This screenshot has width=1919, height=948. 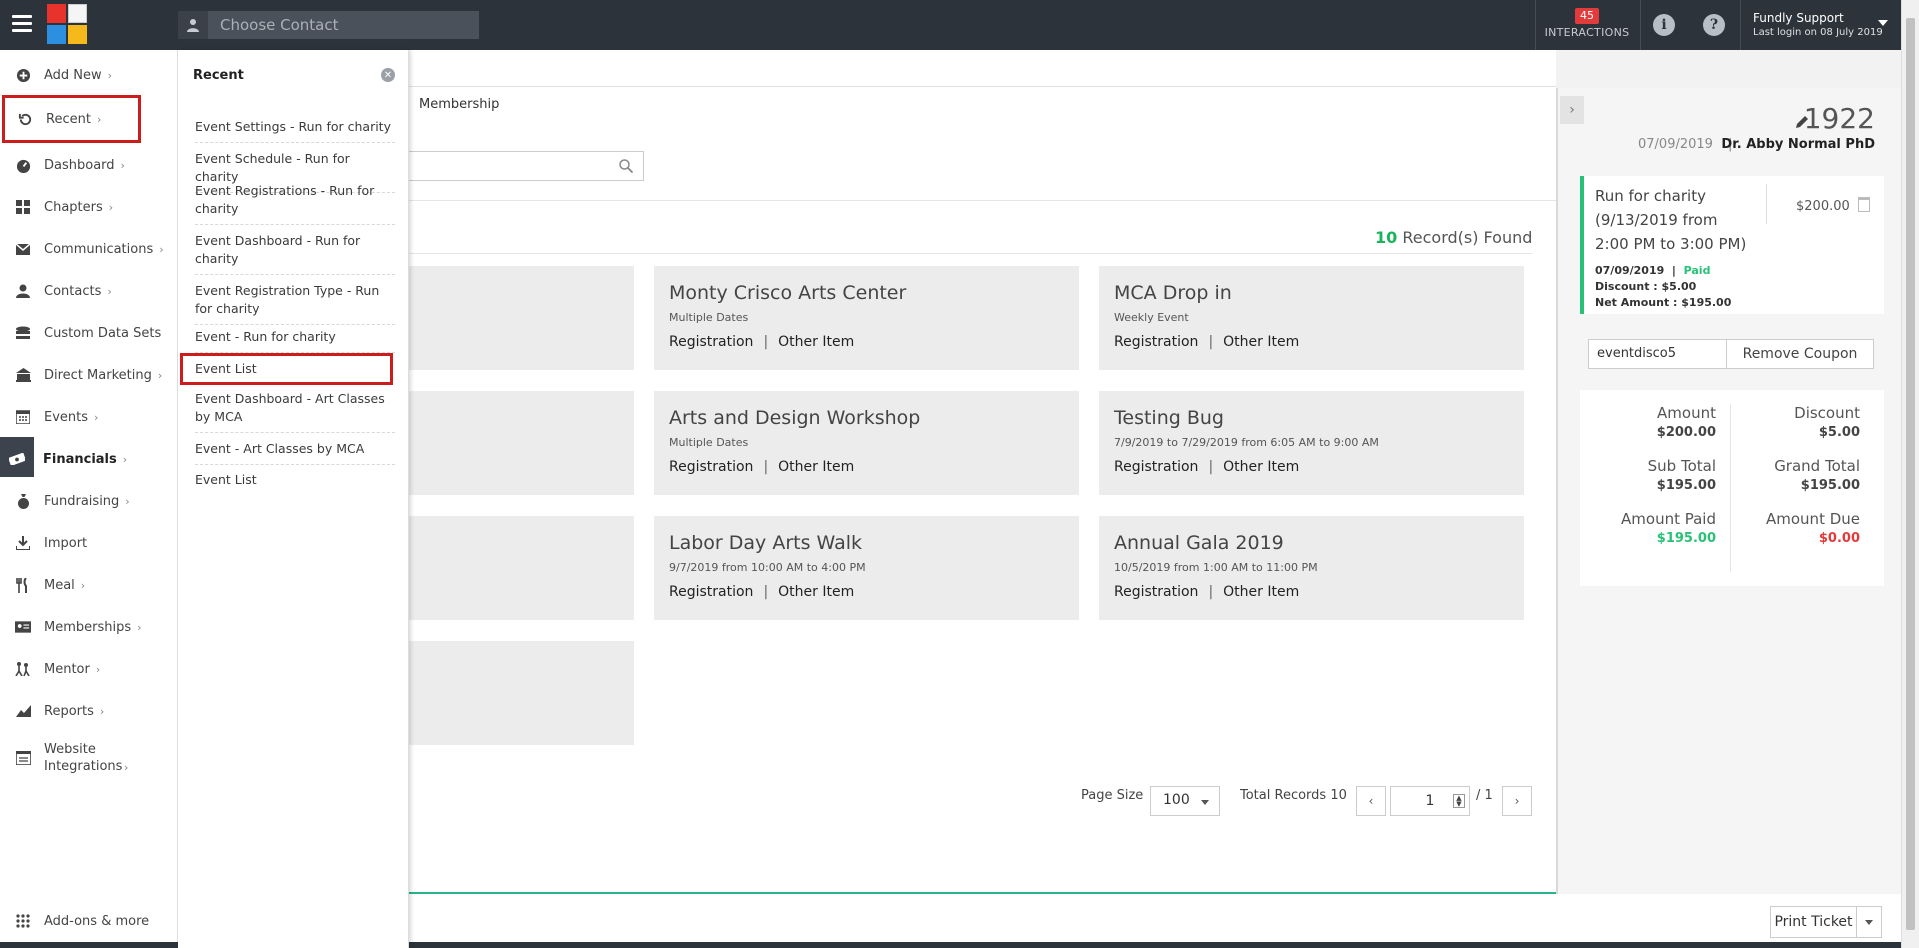 What do you see at coordinates (1169, 418) in the screenshot?
I see `event-title: Testing Bug` at bounding box center [1169, 418].